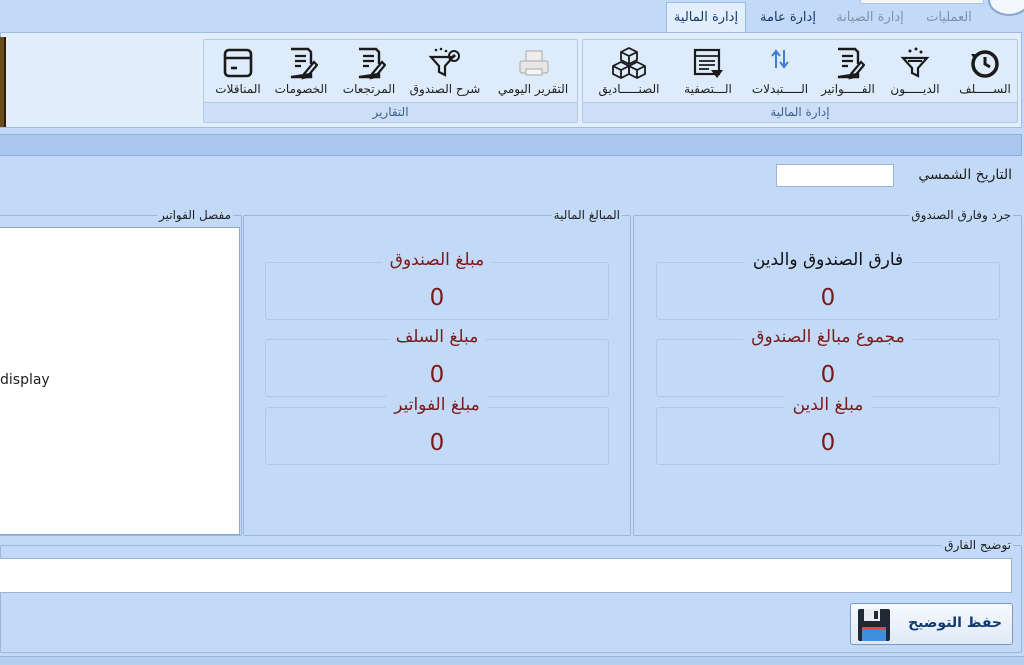  Describe the element at coordinates (870, 18) in the screenshot. I see `tab-maintenance: إدارة الصيانة` at that location.